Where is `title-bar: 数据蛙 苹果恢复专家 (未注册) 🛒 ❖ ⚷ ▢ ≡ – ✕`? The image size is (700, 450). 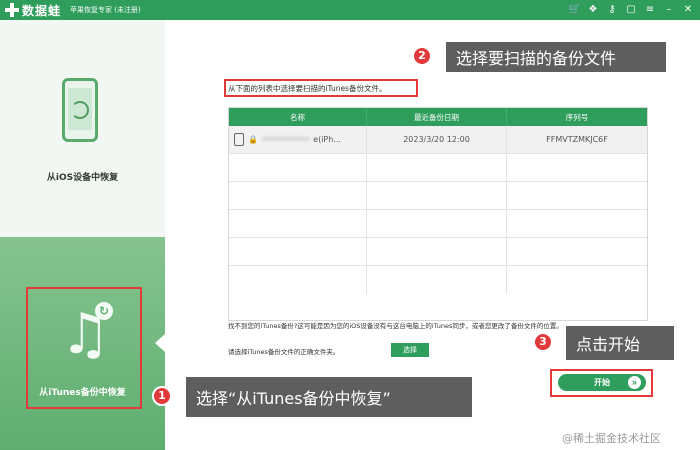 title-bar: 数据蛙 苹果恢复专家 (未注册) 🛒 ❖ ⚷ ▢ ≡ – ✕ is located at coordinates (350, 10).